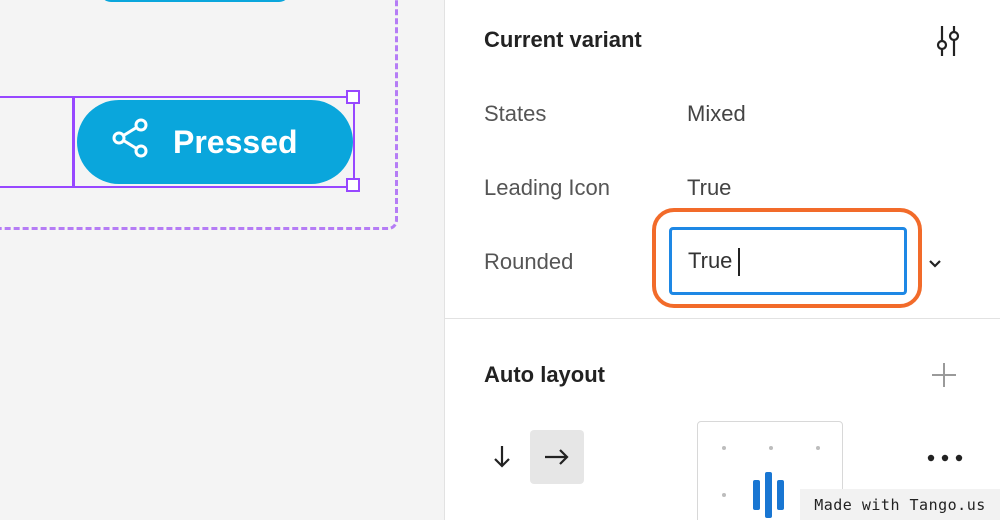  I want to click on chevron-down-icon, so click(935, 264).